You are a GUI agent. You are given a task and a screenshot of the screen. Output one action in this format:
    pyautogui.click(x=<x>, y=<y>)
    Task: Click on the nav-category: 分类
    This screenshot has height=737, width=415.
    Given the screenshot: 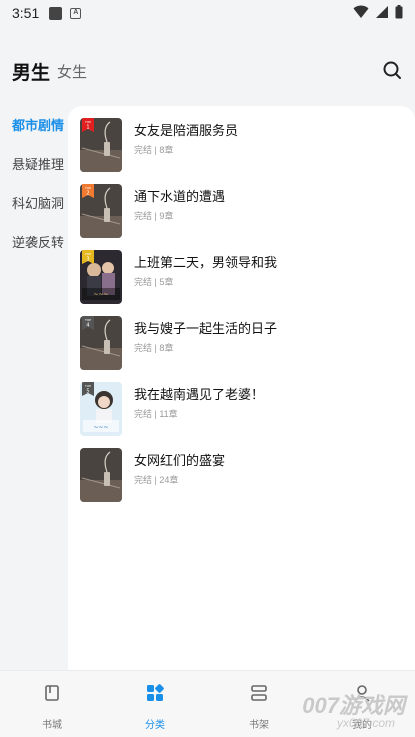 What is the action you would take?
    pyautogui.click(x=155, y=707)
    